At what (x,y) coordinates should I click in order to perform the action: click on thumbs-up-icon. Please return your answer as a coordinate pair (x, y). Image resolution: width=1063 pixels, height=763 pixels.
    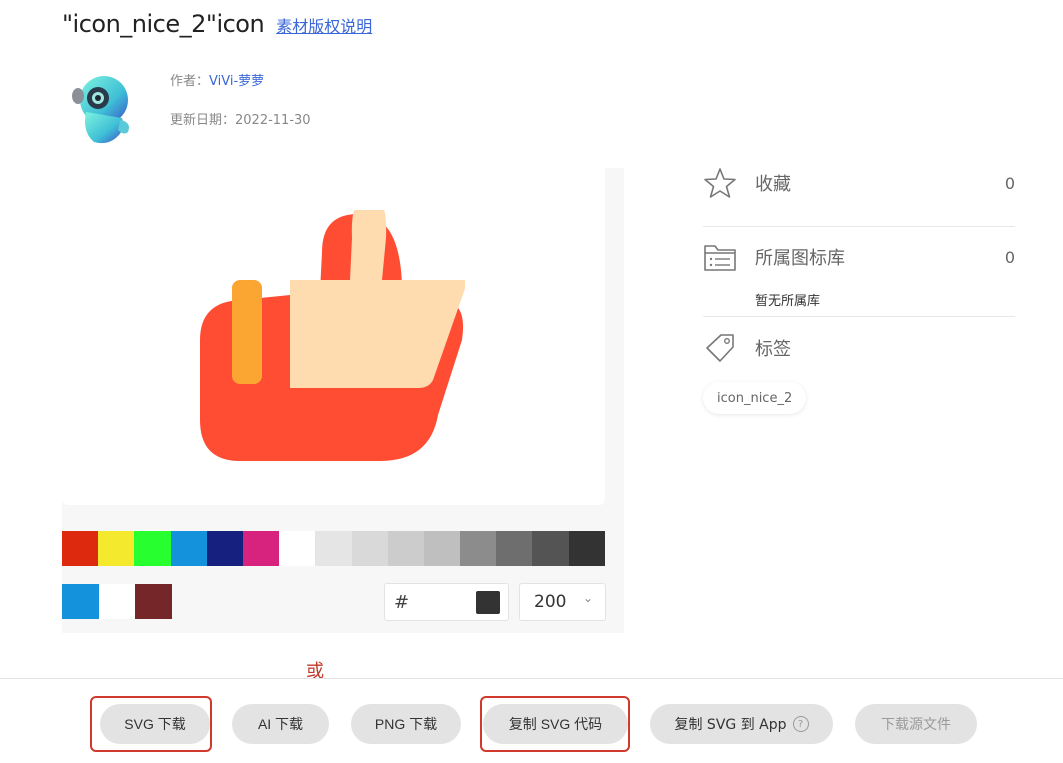
    Looking at the image, I should click on (332, 335).